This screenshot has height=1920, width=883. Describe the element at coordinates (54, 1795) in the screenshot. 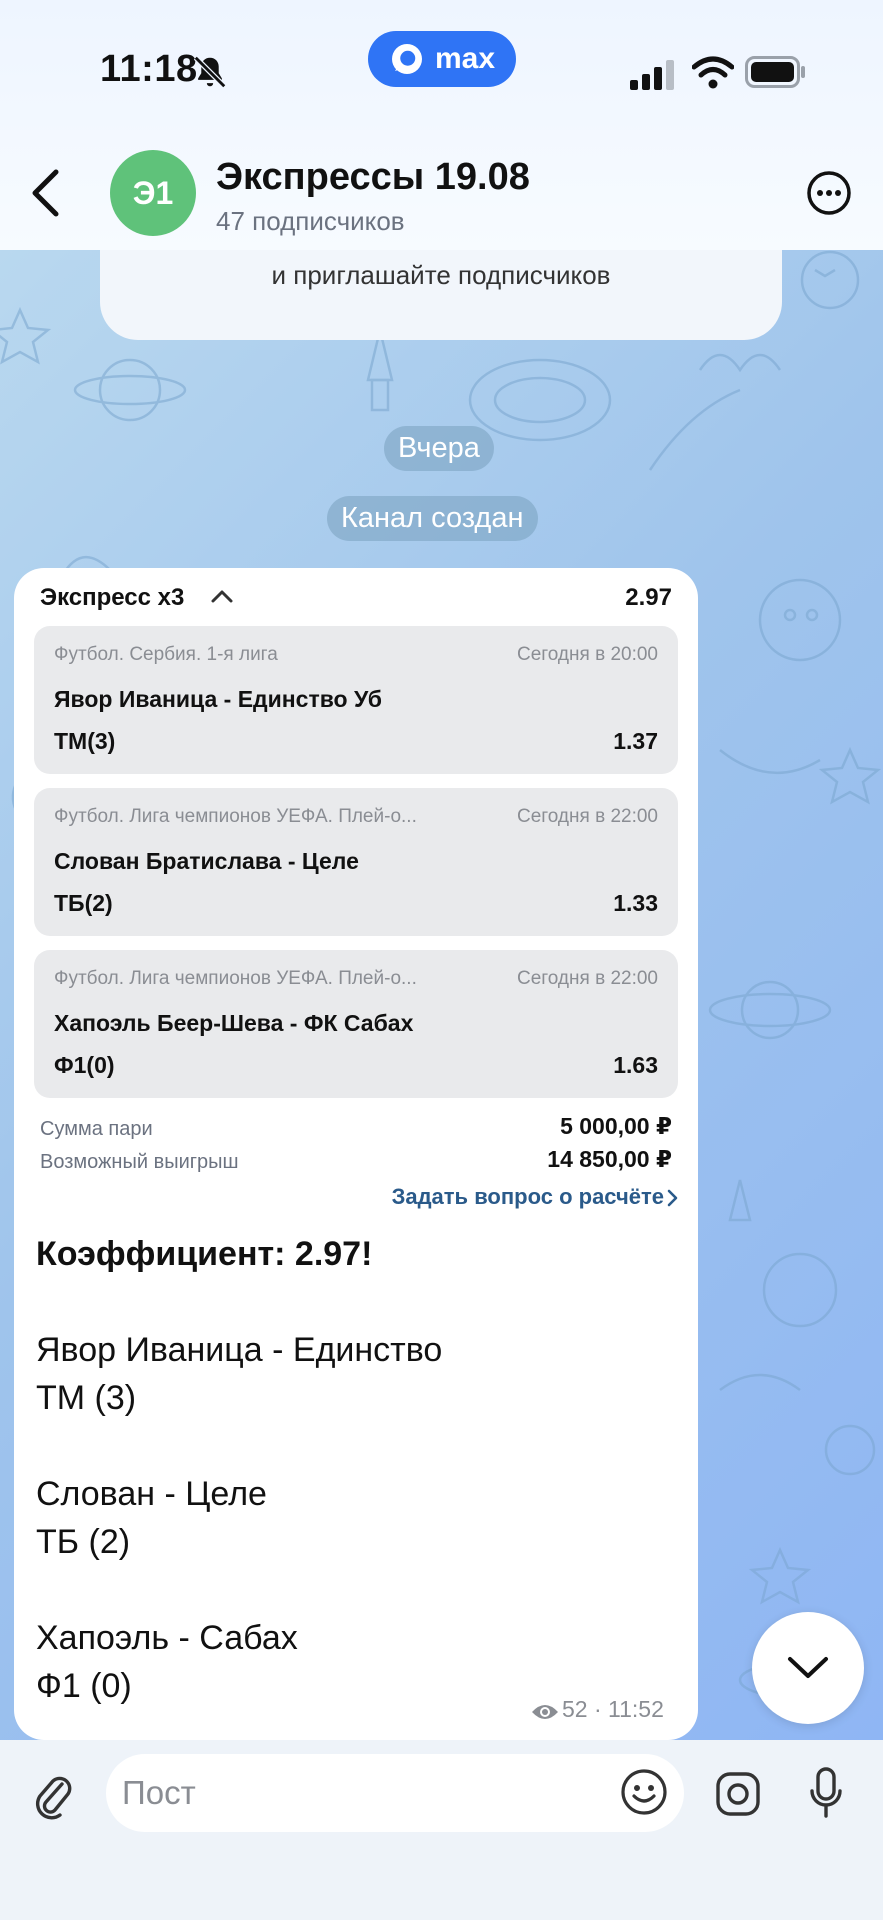

I see `paperclip-icon` at that location.